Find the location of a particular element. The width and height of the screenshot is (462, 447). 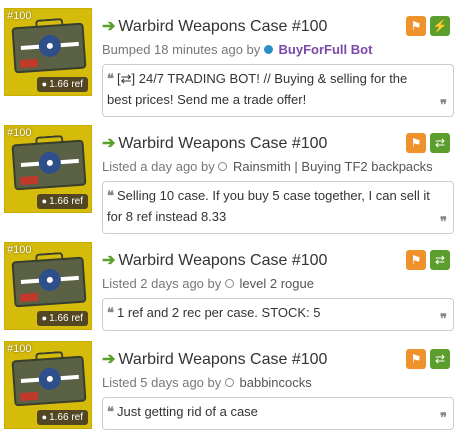

seller-name-link: Rainsmith | Buying TF2 backpacks is located at coordinates (333, 166).